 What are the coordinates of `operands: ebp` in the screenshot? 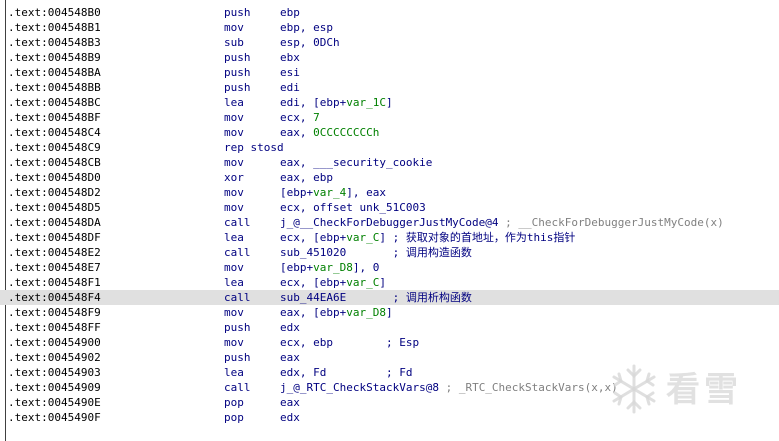 It's located at (290, 12).